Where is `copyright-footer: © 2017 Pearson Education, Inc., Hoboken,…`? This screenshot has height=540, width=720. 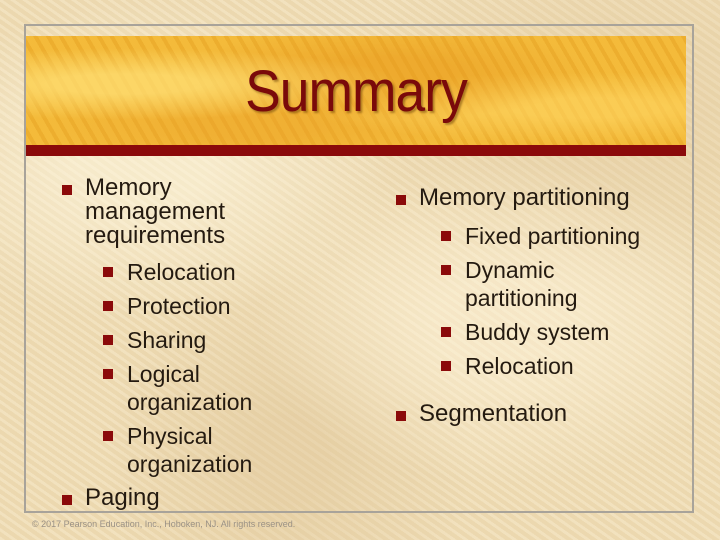 copyright-footer: © 2017 Pearson Education, Inc., Hoboken,… is located at coordinates (164, 524).